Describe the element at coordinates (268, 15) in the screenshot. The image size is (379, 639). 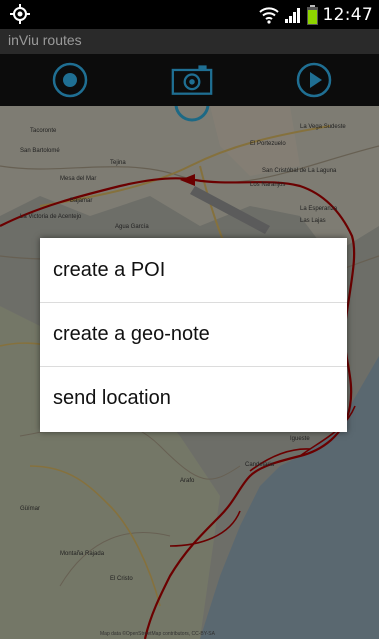
I see `wifi-icon` at that location.